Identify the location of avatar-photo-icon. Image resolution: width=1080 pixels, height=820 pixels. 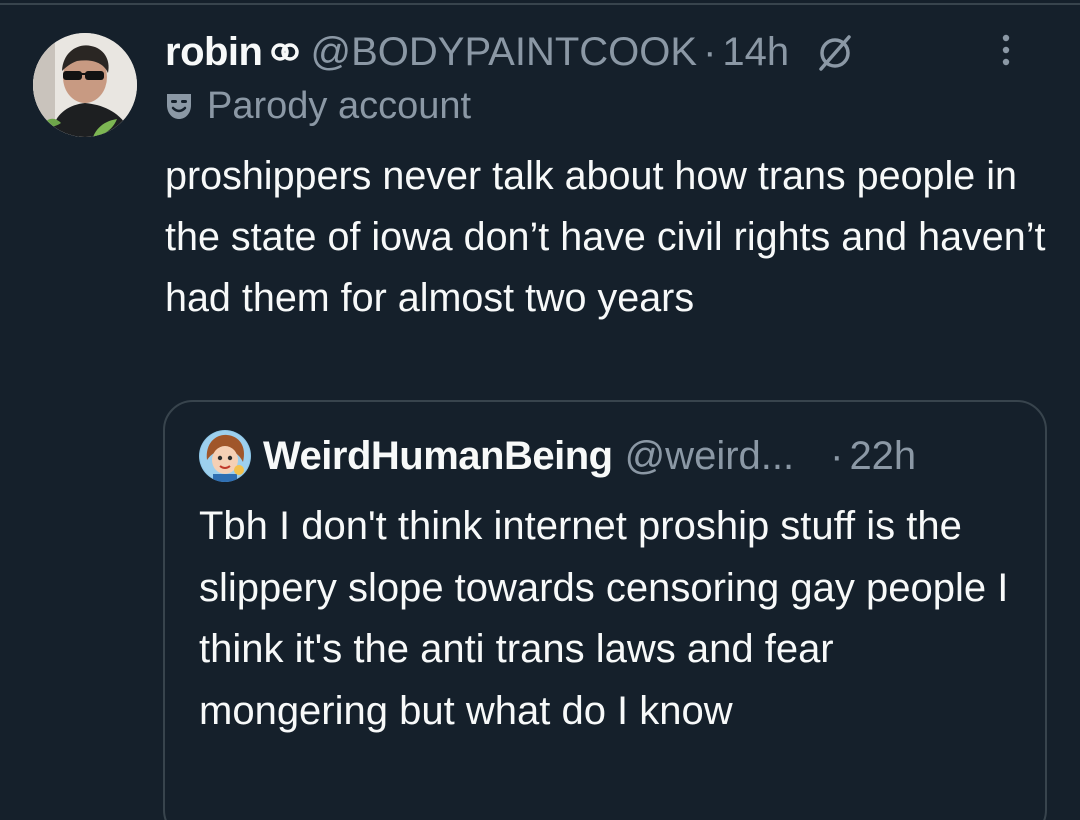
(85, 85).